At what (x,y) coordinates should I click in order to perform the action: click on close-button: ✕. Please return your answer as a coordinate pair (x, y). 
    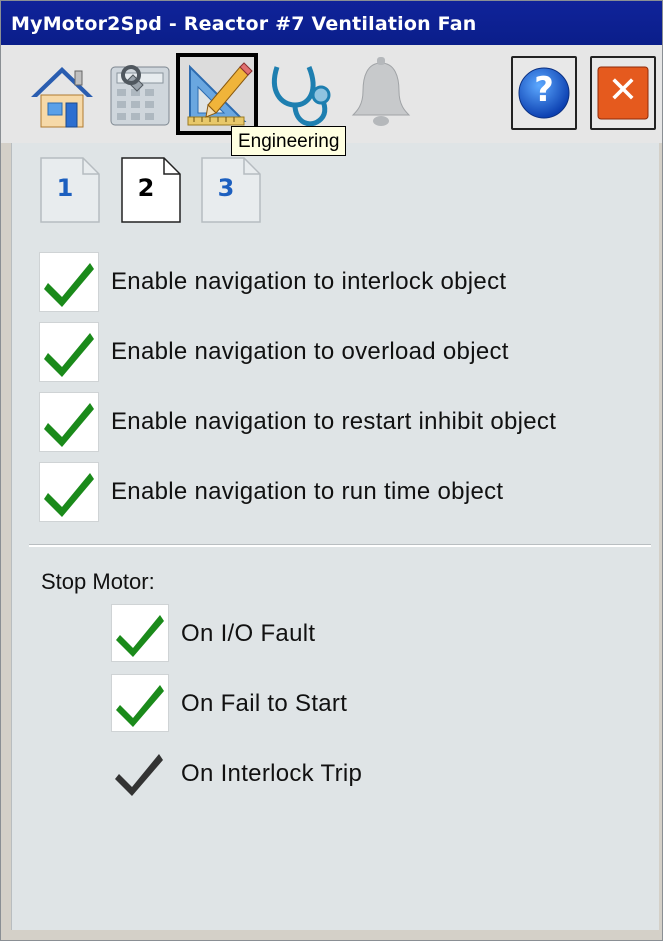
    Looking at the image, I should click on (623, 93).